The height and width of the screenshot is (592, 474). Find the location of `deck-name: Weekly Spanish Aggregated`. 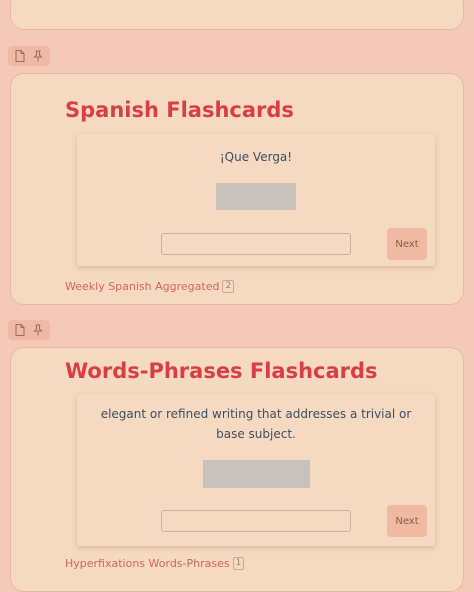

deck-name: Weekly Spanish Aggregated is located at coordinates (142, 286).